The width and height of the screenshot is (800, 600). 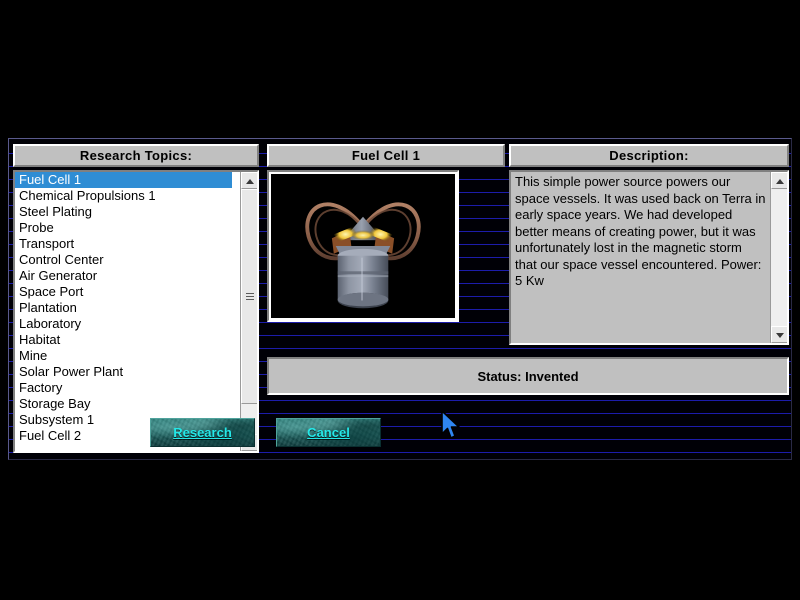 I want to click on list-item: Storage Bay, so click(x=123, y=404).